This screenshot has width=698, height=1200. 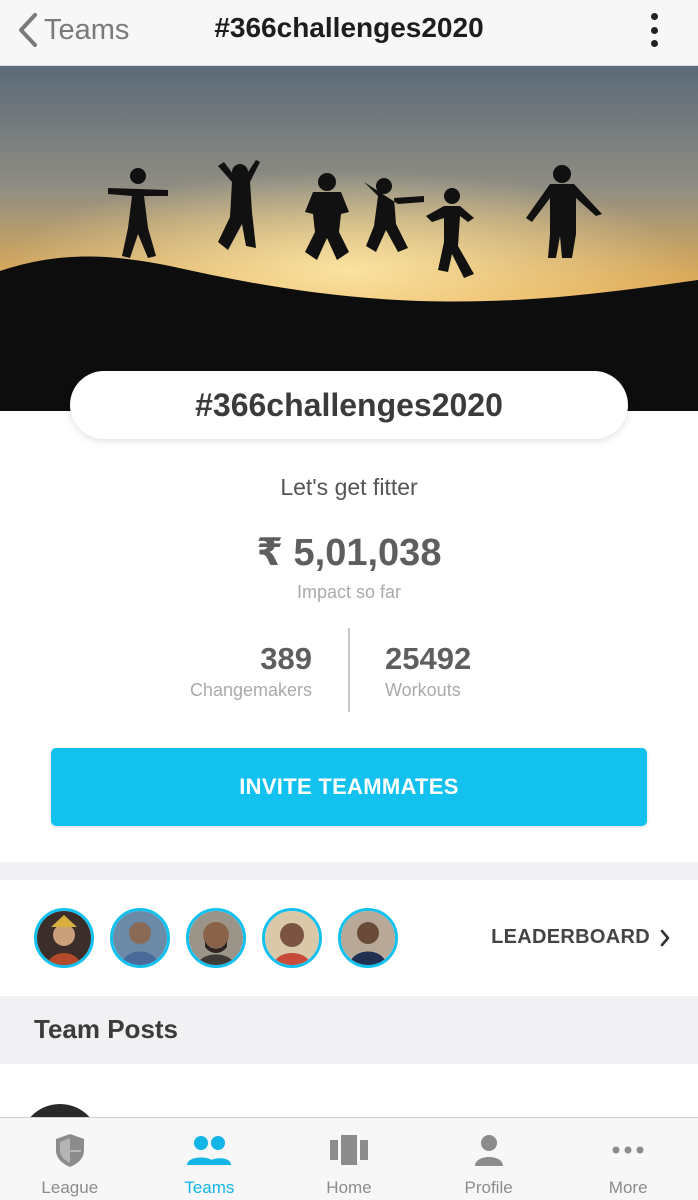 What do you see at coordinates (349, 553) in the screenshot?
I see `impact-value: ₹ 5,01,038` at bounding box center [349, 553].